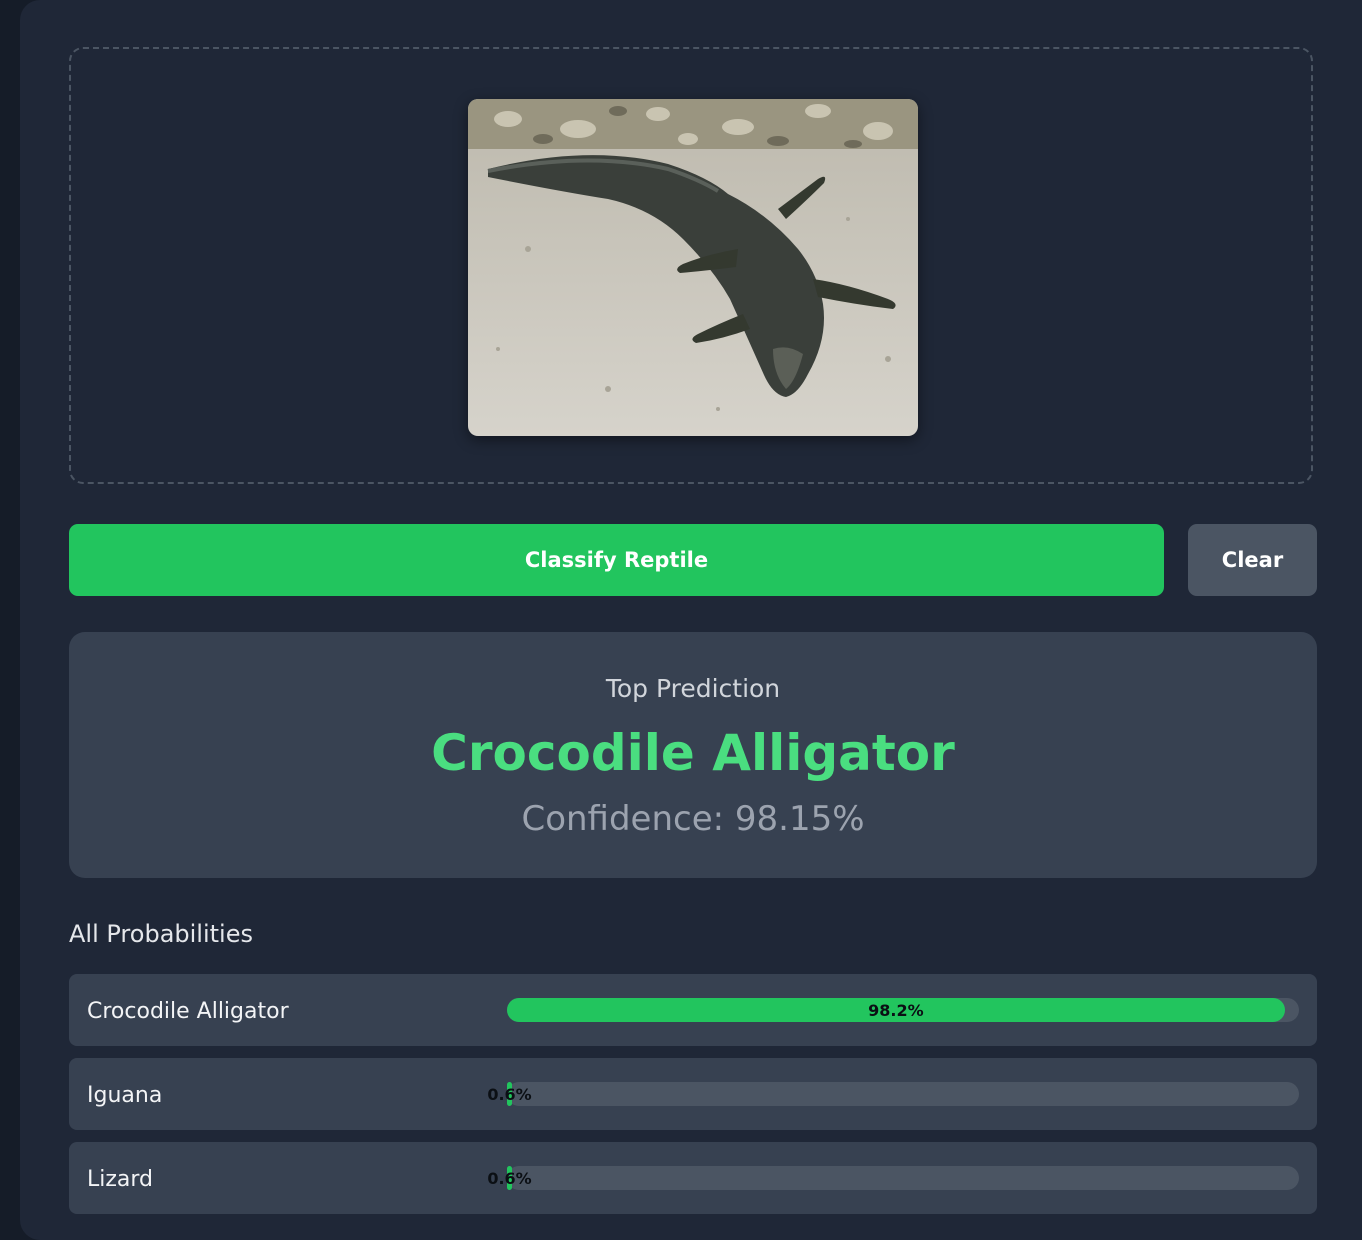  What do you see at coordinates (693, 267) in the screenshot?
I see `uploaded-image-preview` at bounding box center [693, 267].